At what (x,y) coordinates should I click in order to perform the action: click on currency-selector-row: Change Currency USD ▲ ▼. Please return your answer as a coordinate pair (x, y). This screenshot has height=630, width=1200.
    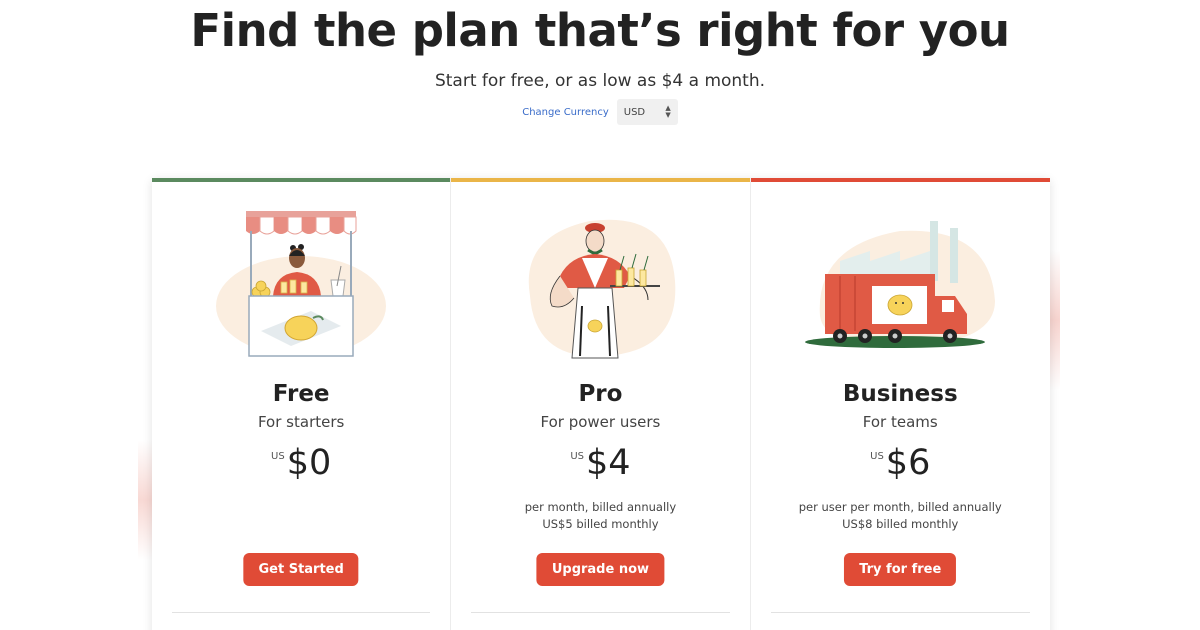
    Looking at the image, I should click on (600, 112).